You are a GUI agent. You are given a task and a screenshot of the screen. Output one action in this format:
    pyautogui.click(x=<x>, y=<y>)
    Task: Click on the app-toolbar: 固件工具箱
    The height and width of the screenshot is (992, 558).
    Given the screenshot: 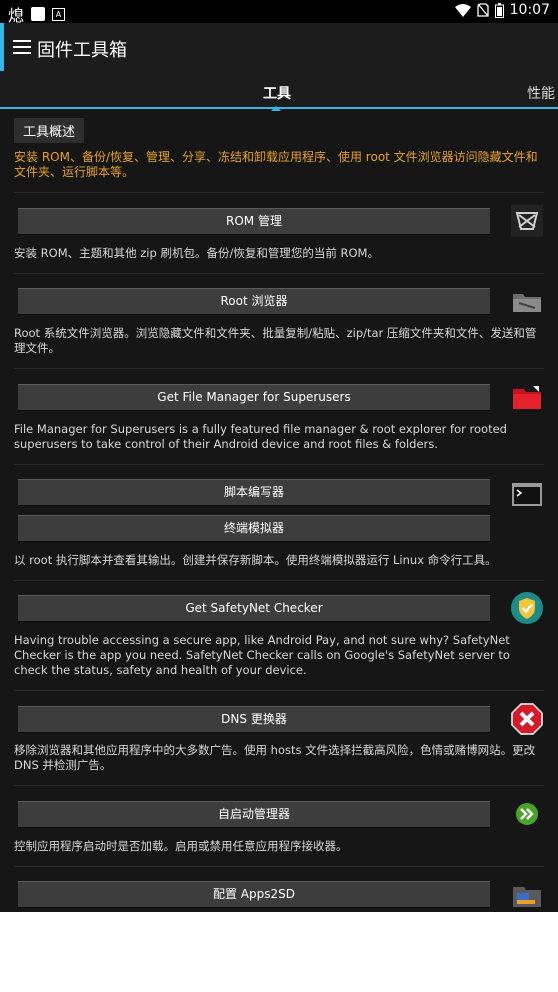 What is the action you would take?
    pyautogui.click(x=279, y=47)
    